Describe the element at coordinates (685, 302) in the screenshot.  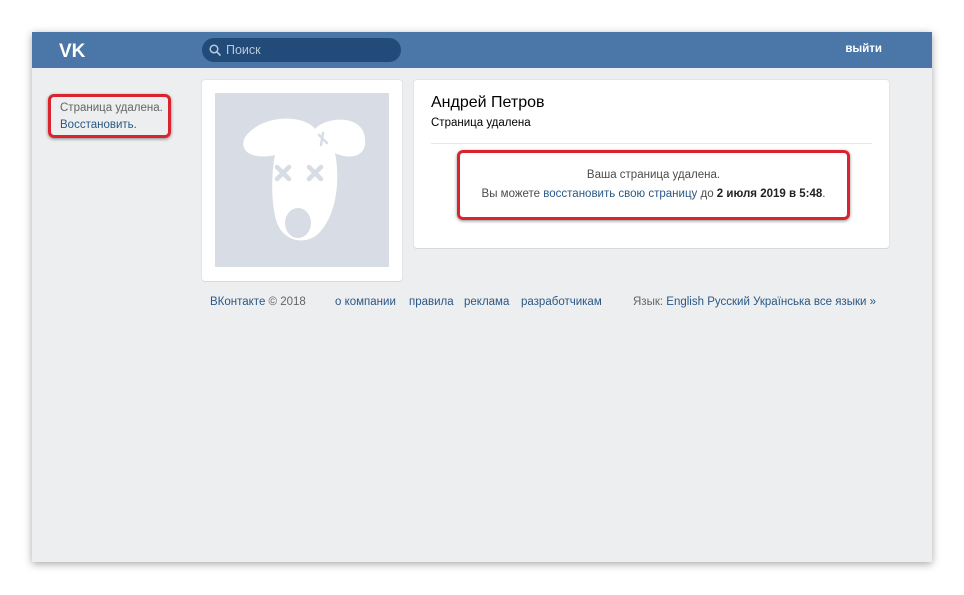
I see `language-english: English` at that location.